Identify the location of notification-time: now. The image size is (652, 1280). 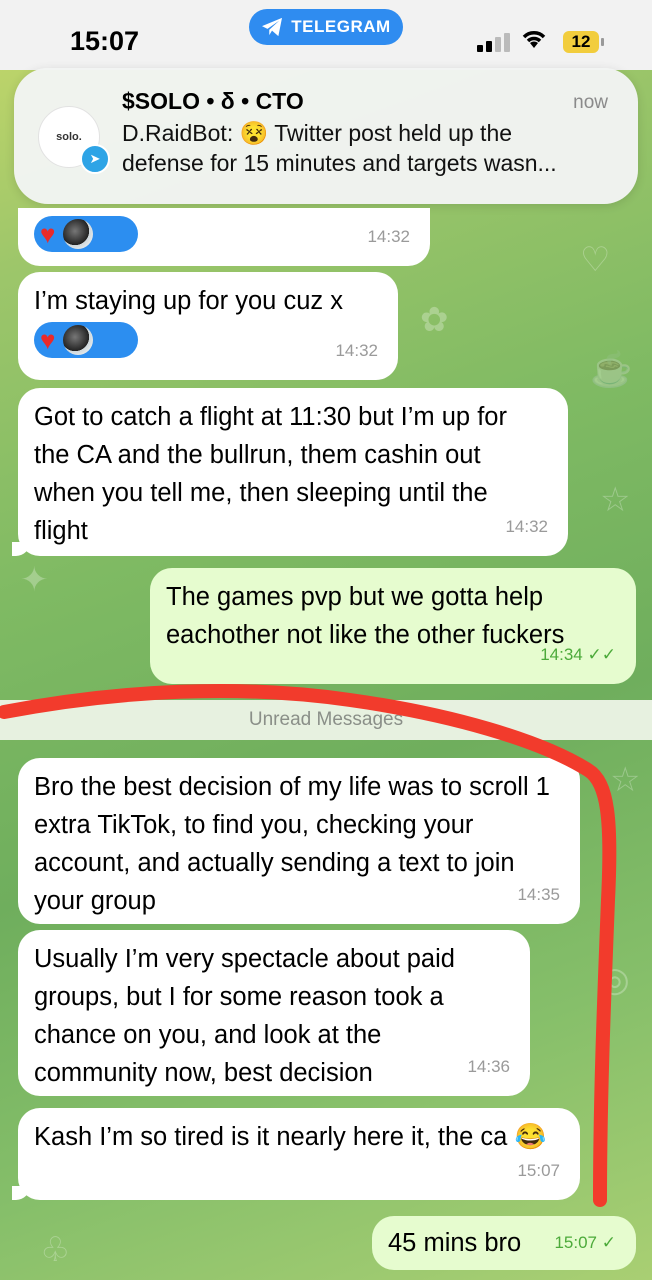
(590, 102).